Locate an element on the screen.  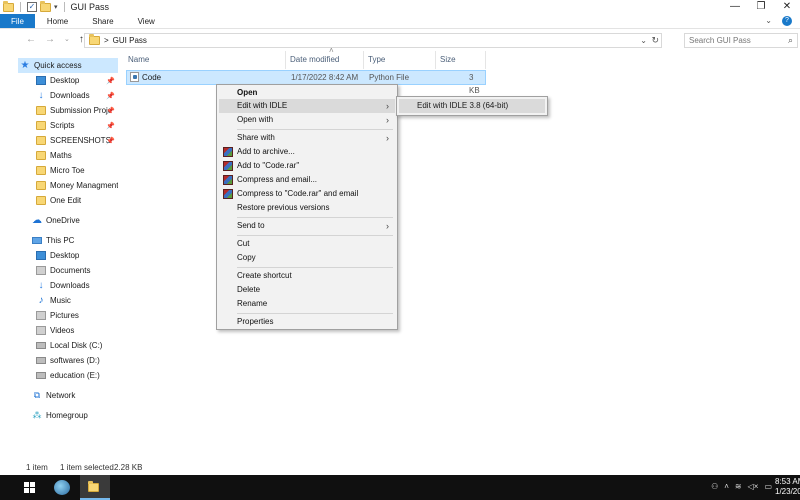
chevron-up-icon: ˄ is located at coordinates (726, 486).